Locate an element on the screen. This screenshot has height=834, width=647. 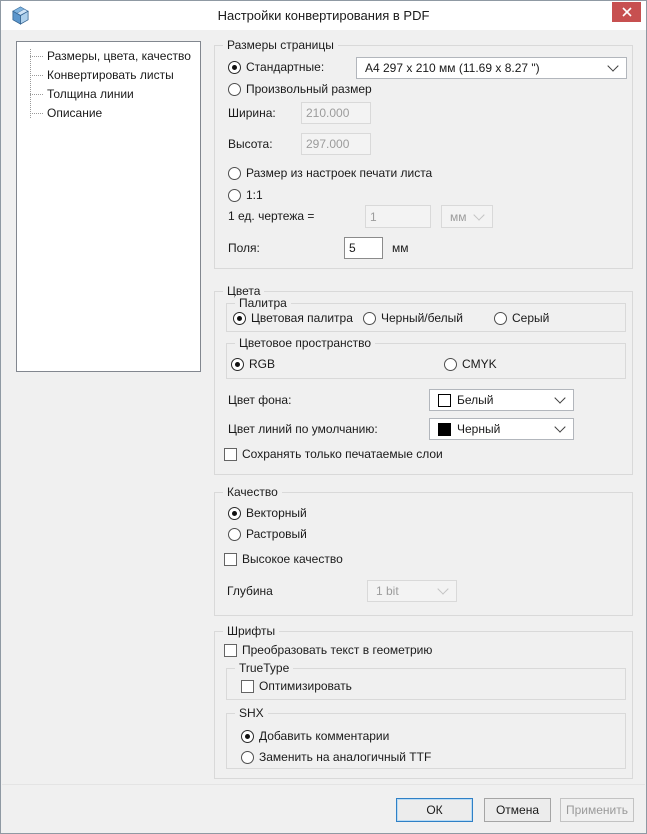
ok-button: ОК is located at coordinates (434, 810).